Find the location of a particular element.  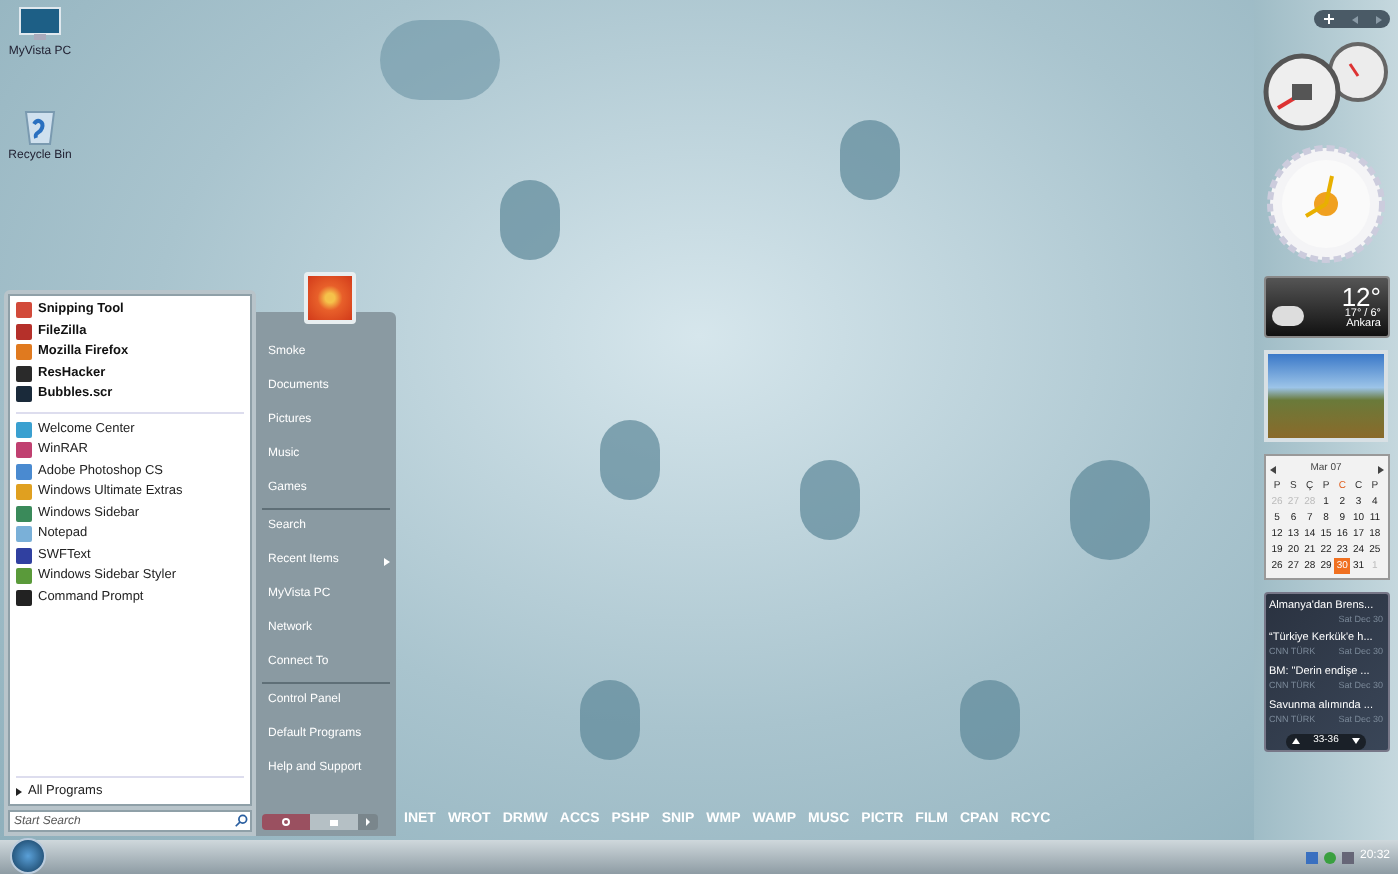

left-arrow-icon is located at coordinates (1354, 19).